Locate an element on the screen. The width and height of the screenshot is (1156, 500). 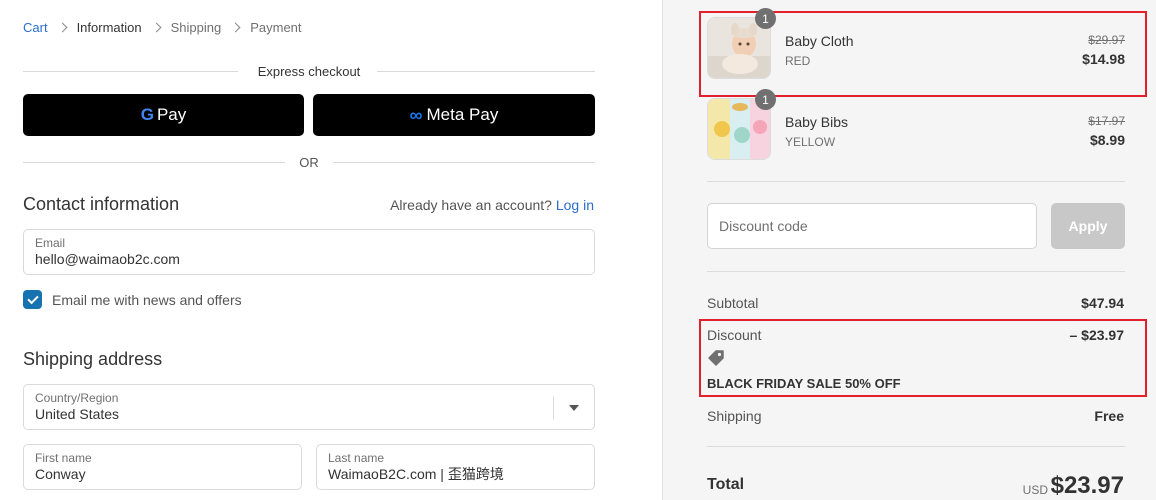
select-divider is located at coordinates (553, 408).